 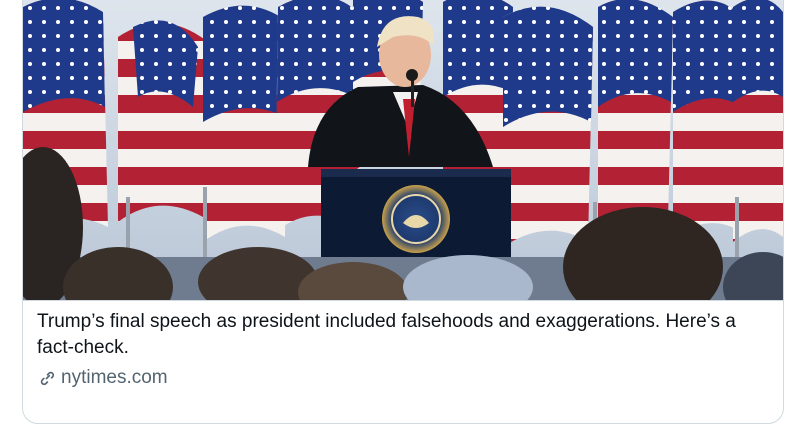 What do you see at coordinates (47, 378) in the screenshot?
I see `link-icon` at bounding box center [47, 378].